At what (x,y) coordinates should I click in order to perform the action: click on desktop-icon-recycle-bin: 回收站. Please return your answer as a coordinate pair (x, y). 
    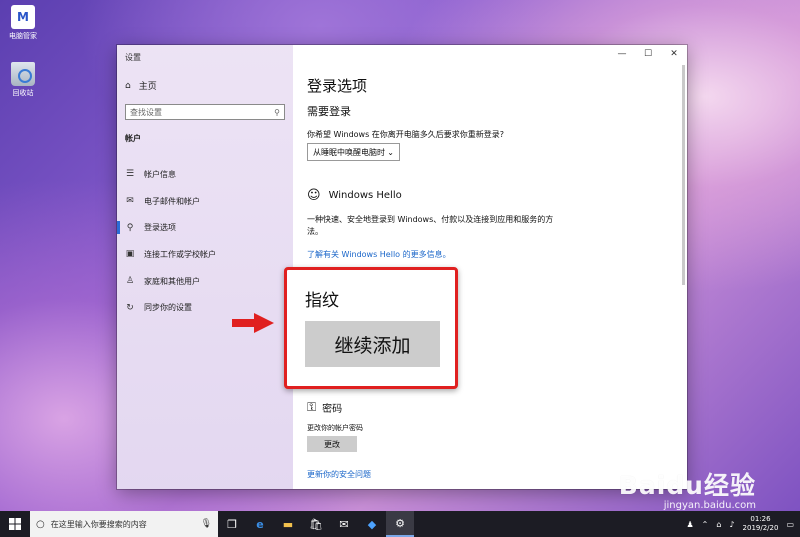
    Looking at the image, I should click on (23, 80).